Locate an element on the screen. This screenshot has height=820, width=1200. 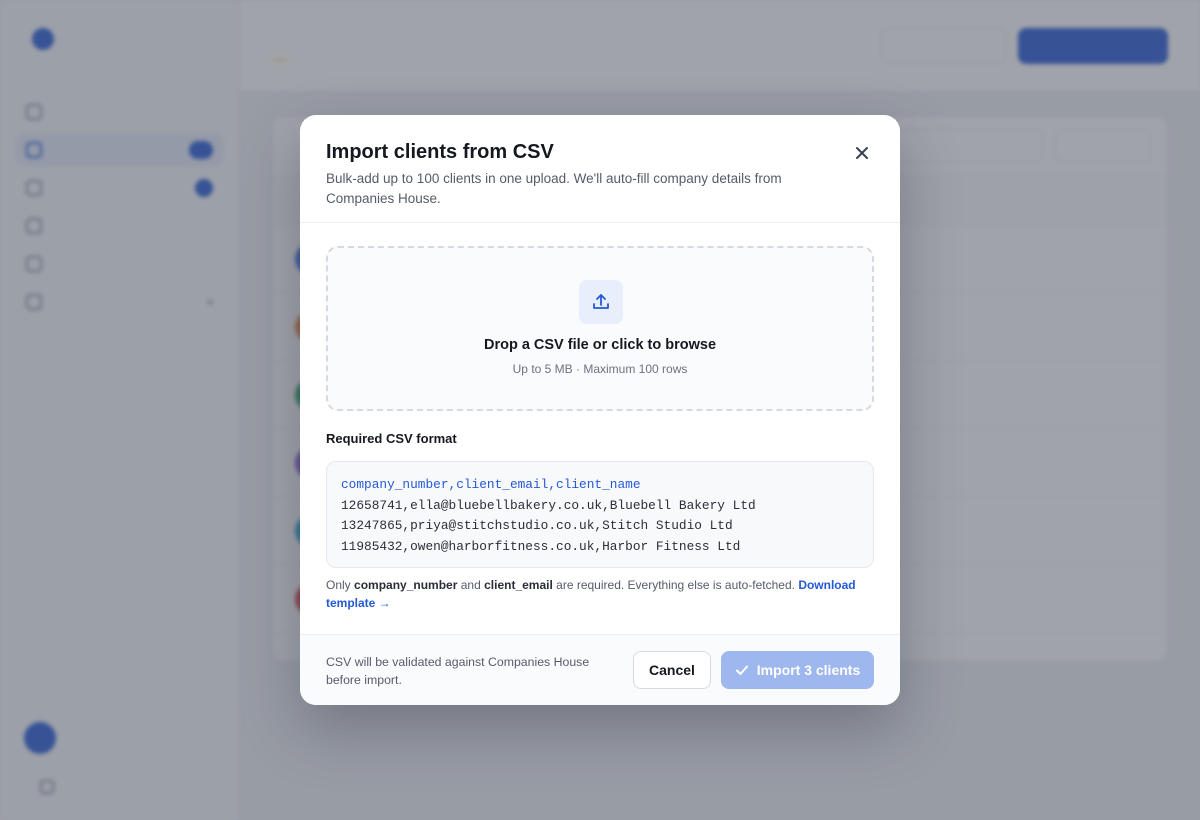
required-field-client-email: client_email is located at coordinates (518, 585).